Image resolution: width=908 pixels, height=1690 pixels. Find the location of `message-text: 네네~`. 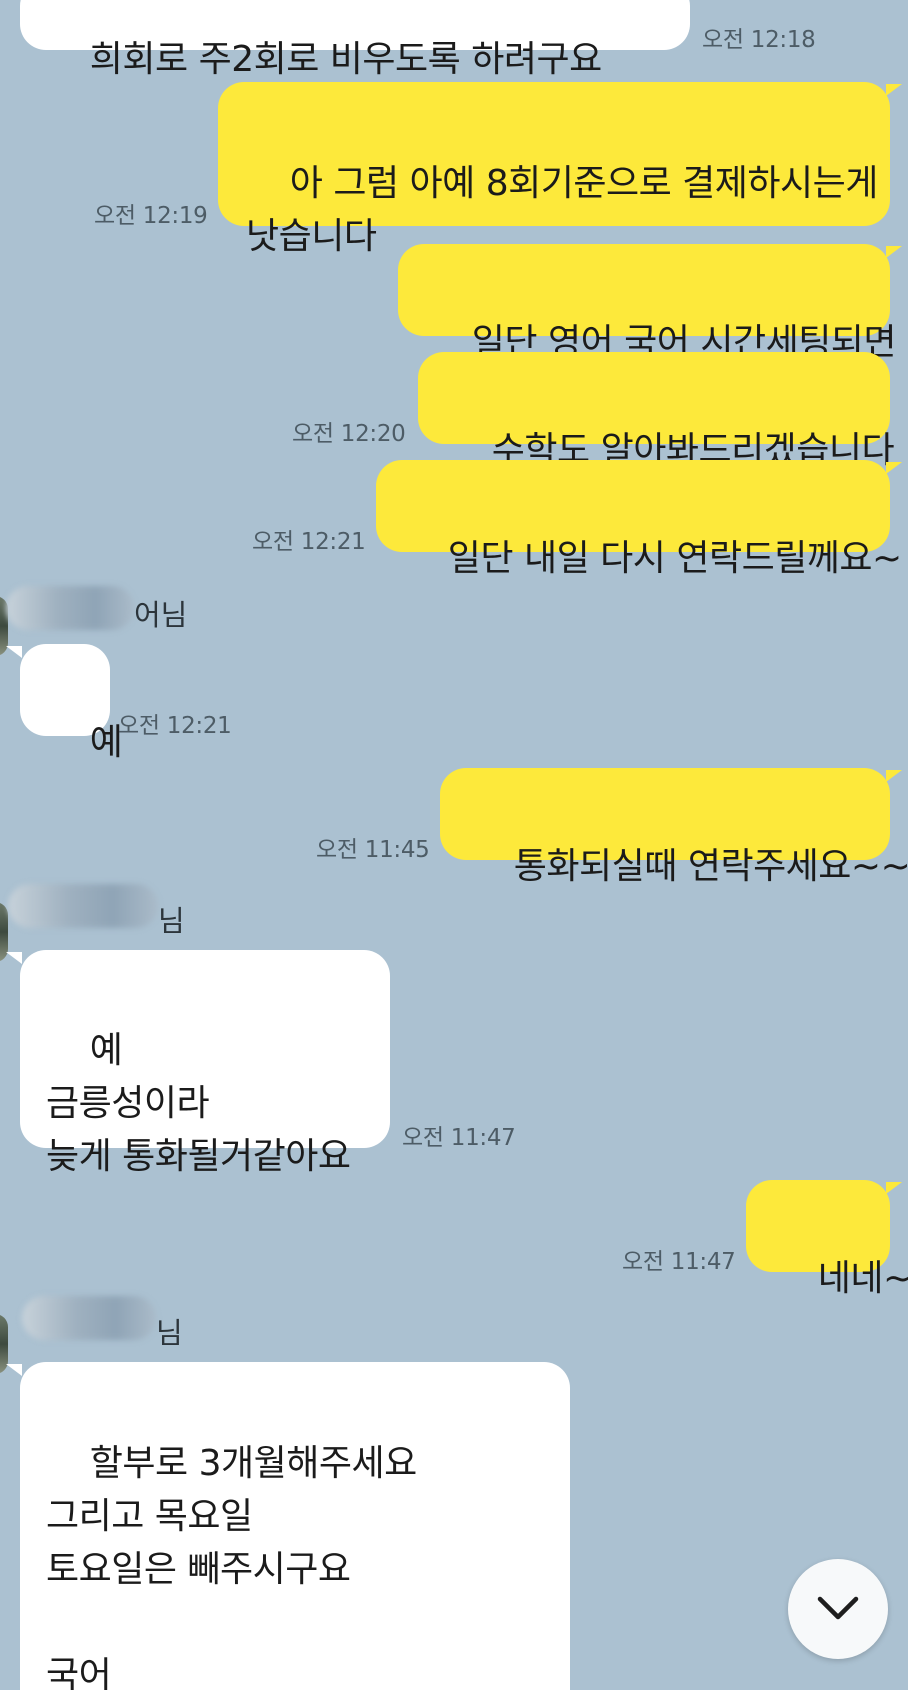

message-text: 네네~ is located at coordinates (862, 1278).